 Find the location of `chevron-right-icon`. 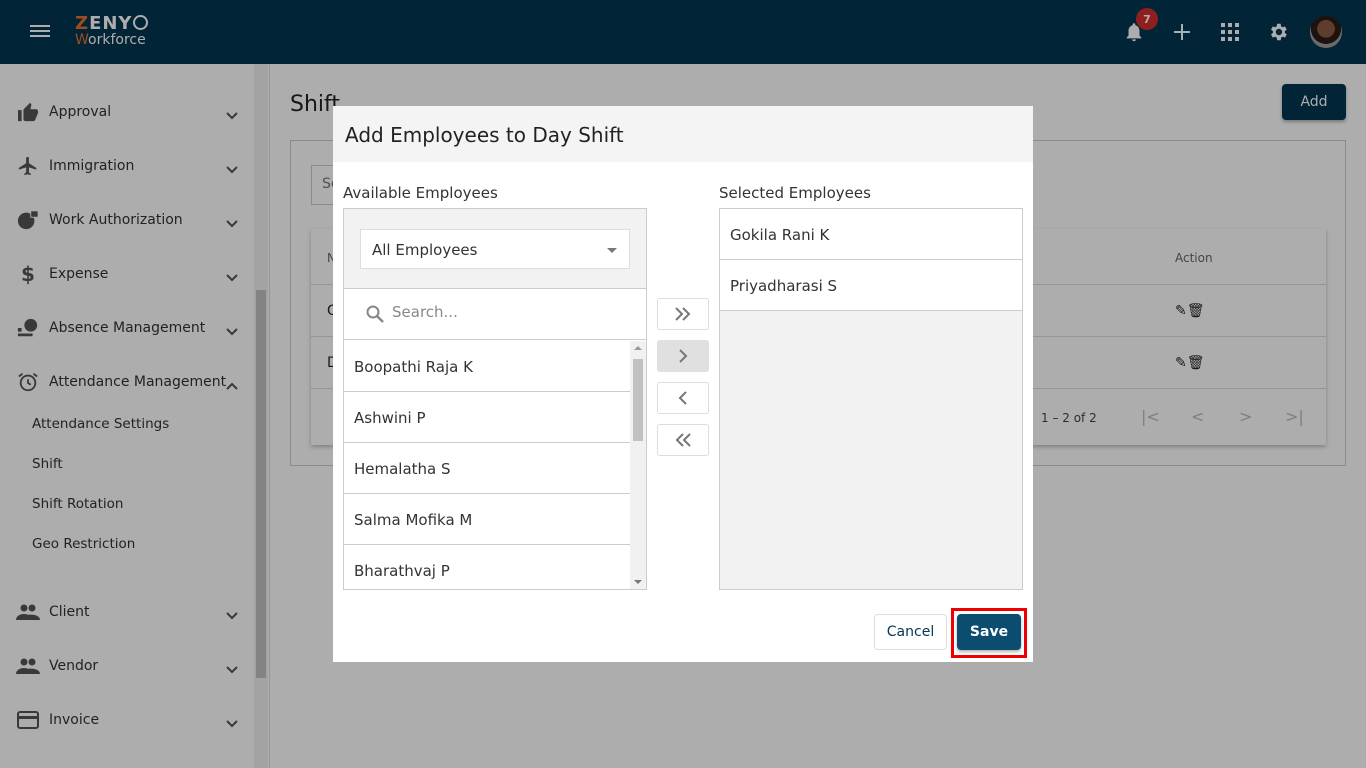

chevron-right-icon is located at coordinates (683, 356).